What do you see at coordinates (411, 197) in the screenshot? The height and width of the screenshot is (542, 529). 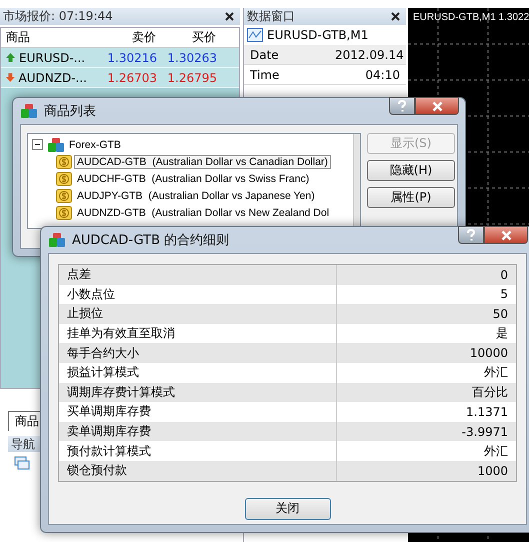 I see `dialog-button: 属性(P)` at bounding box center [411, 197].